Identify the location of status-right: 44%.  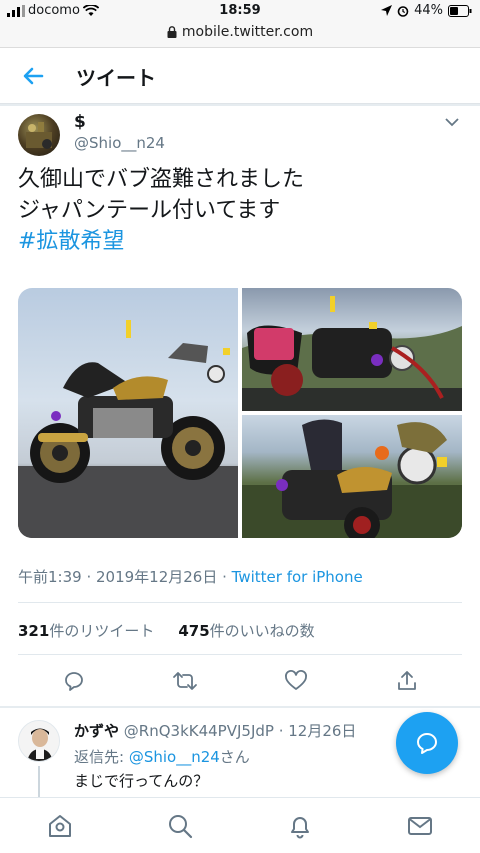
(426, 10).